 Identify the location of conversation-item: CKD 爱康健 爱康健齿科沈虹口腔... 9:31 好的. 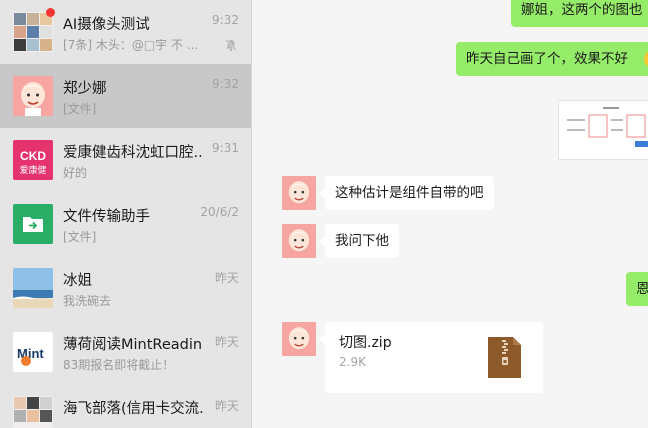
(125, 160).